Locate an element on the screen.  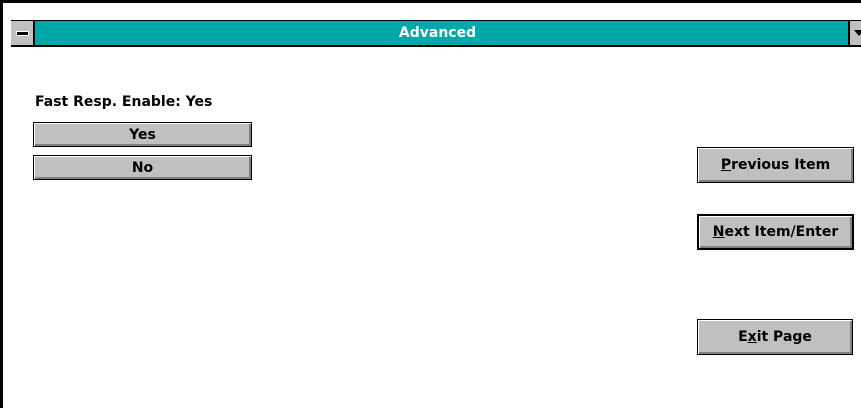
no-button: No is located at coordinates (142, 167).